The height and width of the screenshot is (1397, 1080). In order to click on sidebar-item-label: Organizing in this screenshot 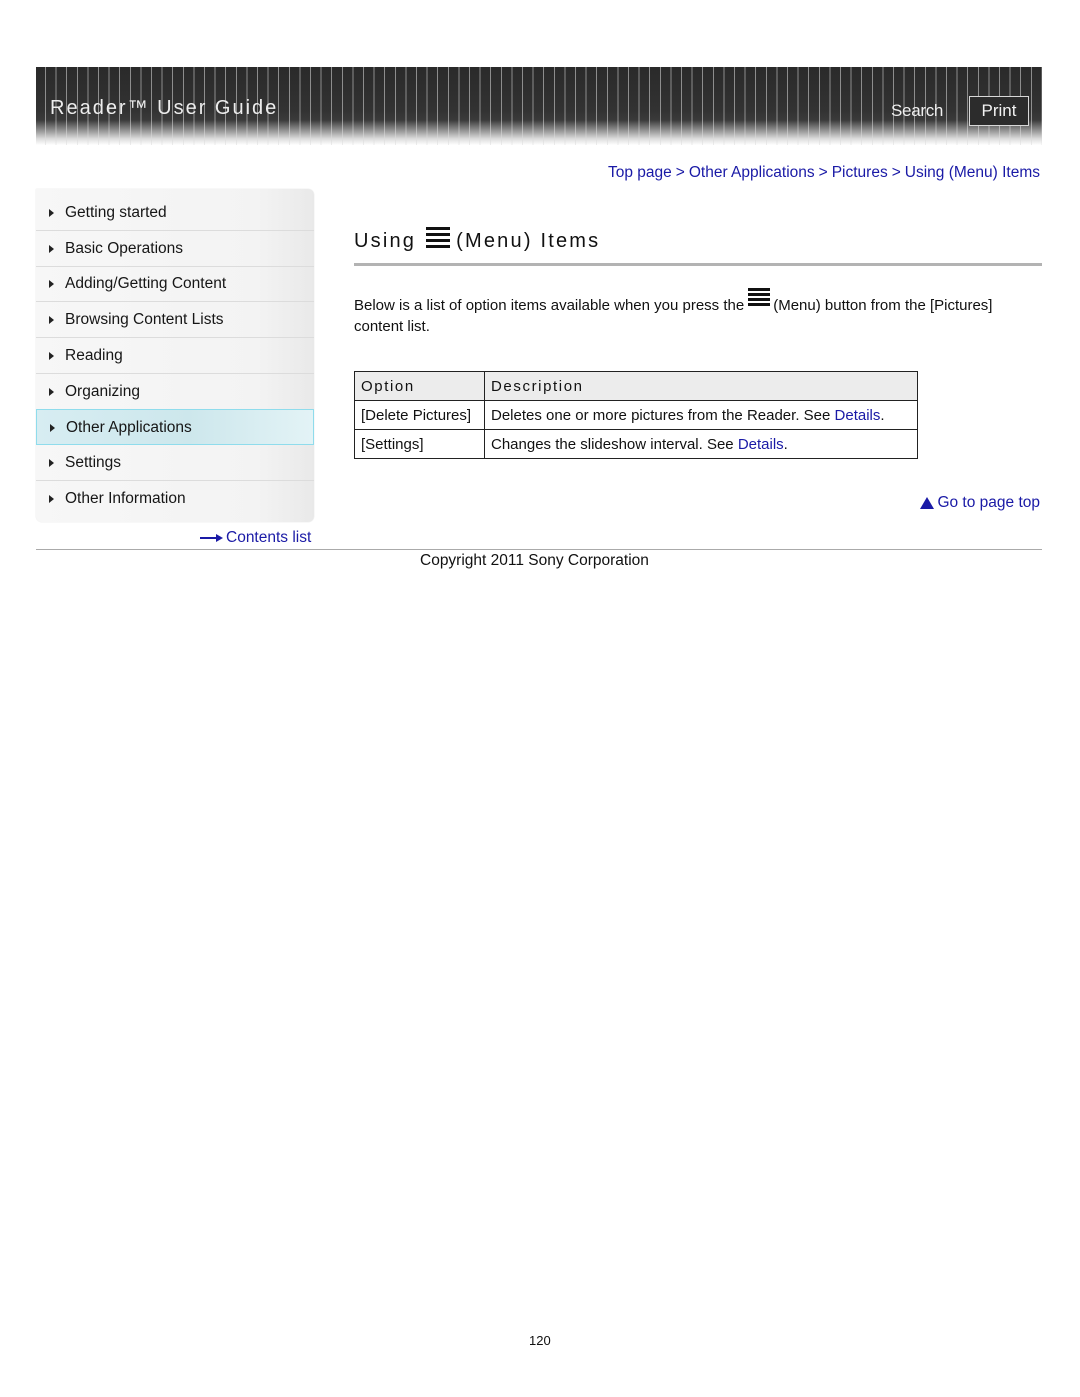, I will do `click(102, 391)`.